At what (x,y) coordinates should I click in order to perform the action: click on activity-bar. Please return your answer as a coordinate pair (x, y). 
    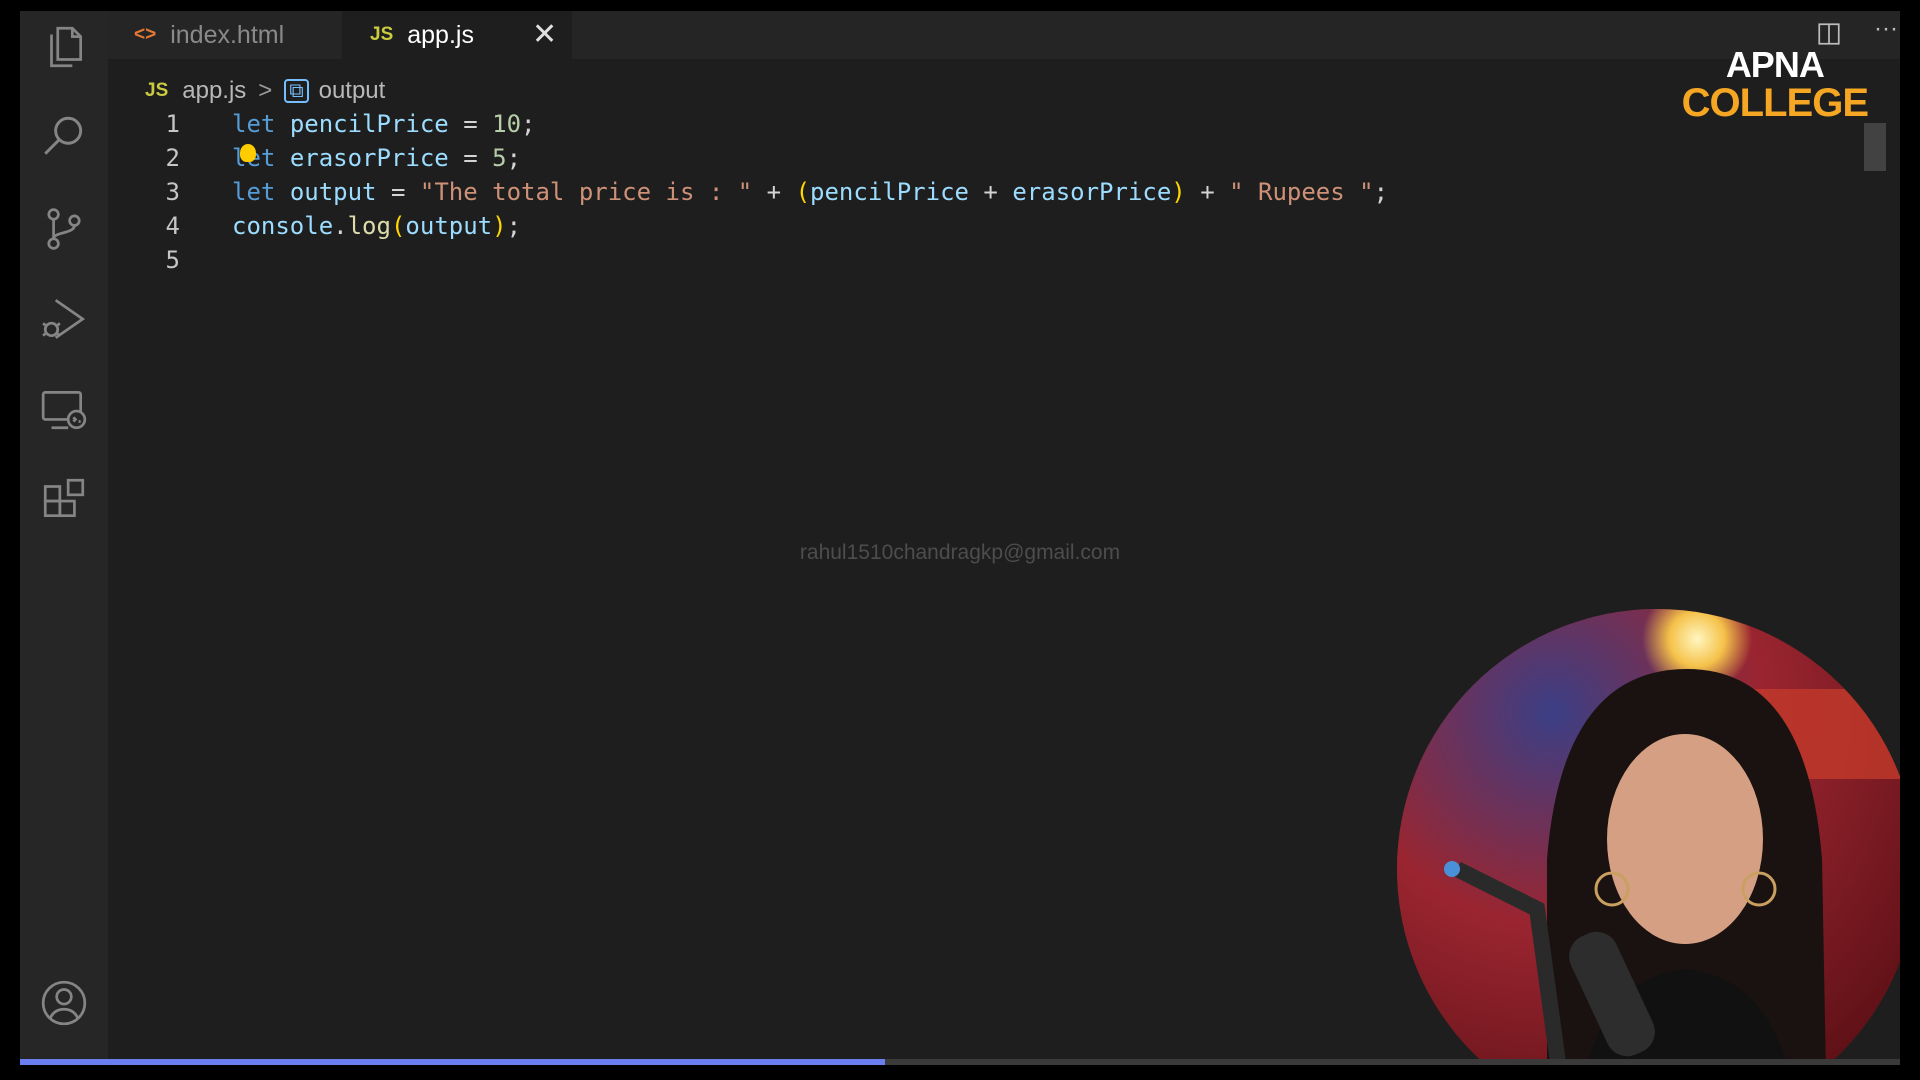
    Looking at the image, I should click on (64, 538).